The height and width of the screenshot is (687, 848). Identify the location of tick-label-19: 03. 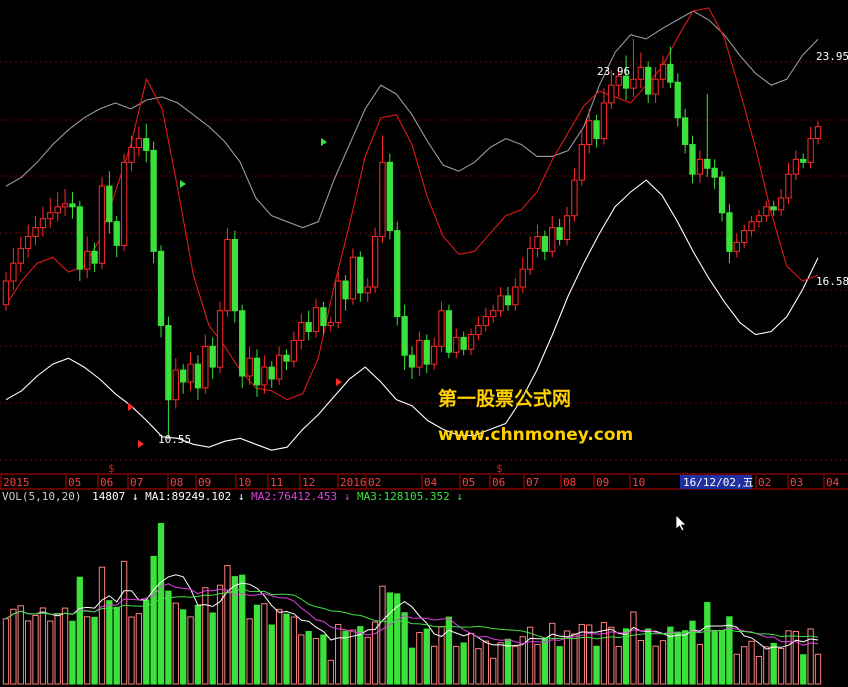
(796, 482).